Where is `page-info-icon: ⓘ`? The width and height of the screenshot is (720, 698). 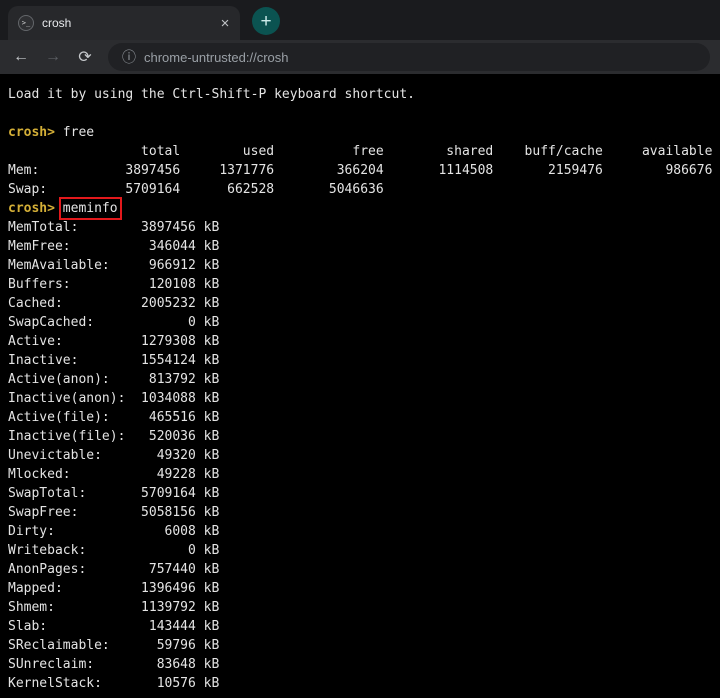 page-info-icon: ⓘ is located at coordinates (129, 57).